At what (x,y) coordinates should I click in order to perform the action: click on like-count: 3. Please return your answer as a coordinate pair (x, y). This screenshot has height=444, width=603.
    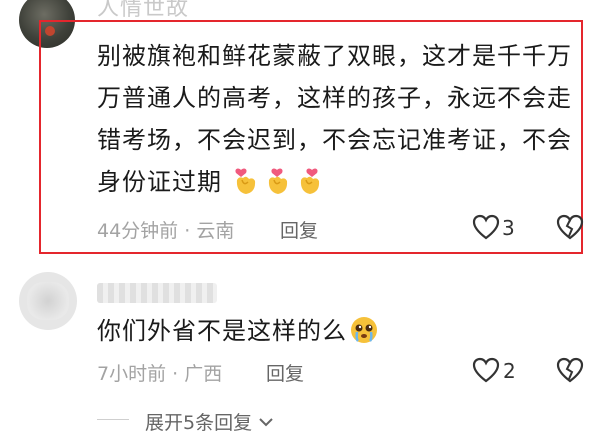
    Looking at the image, I should click on (508, 228).